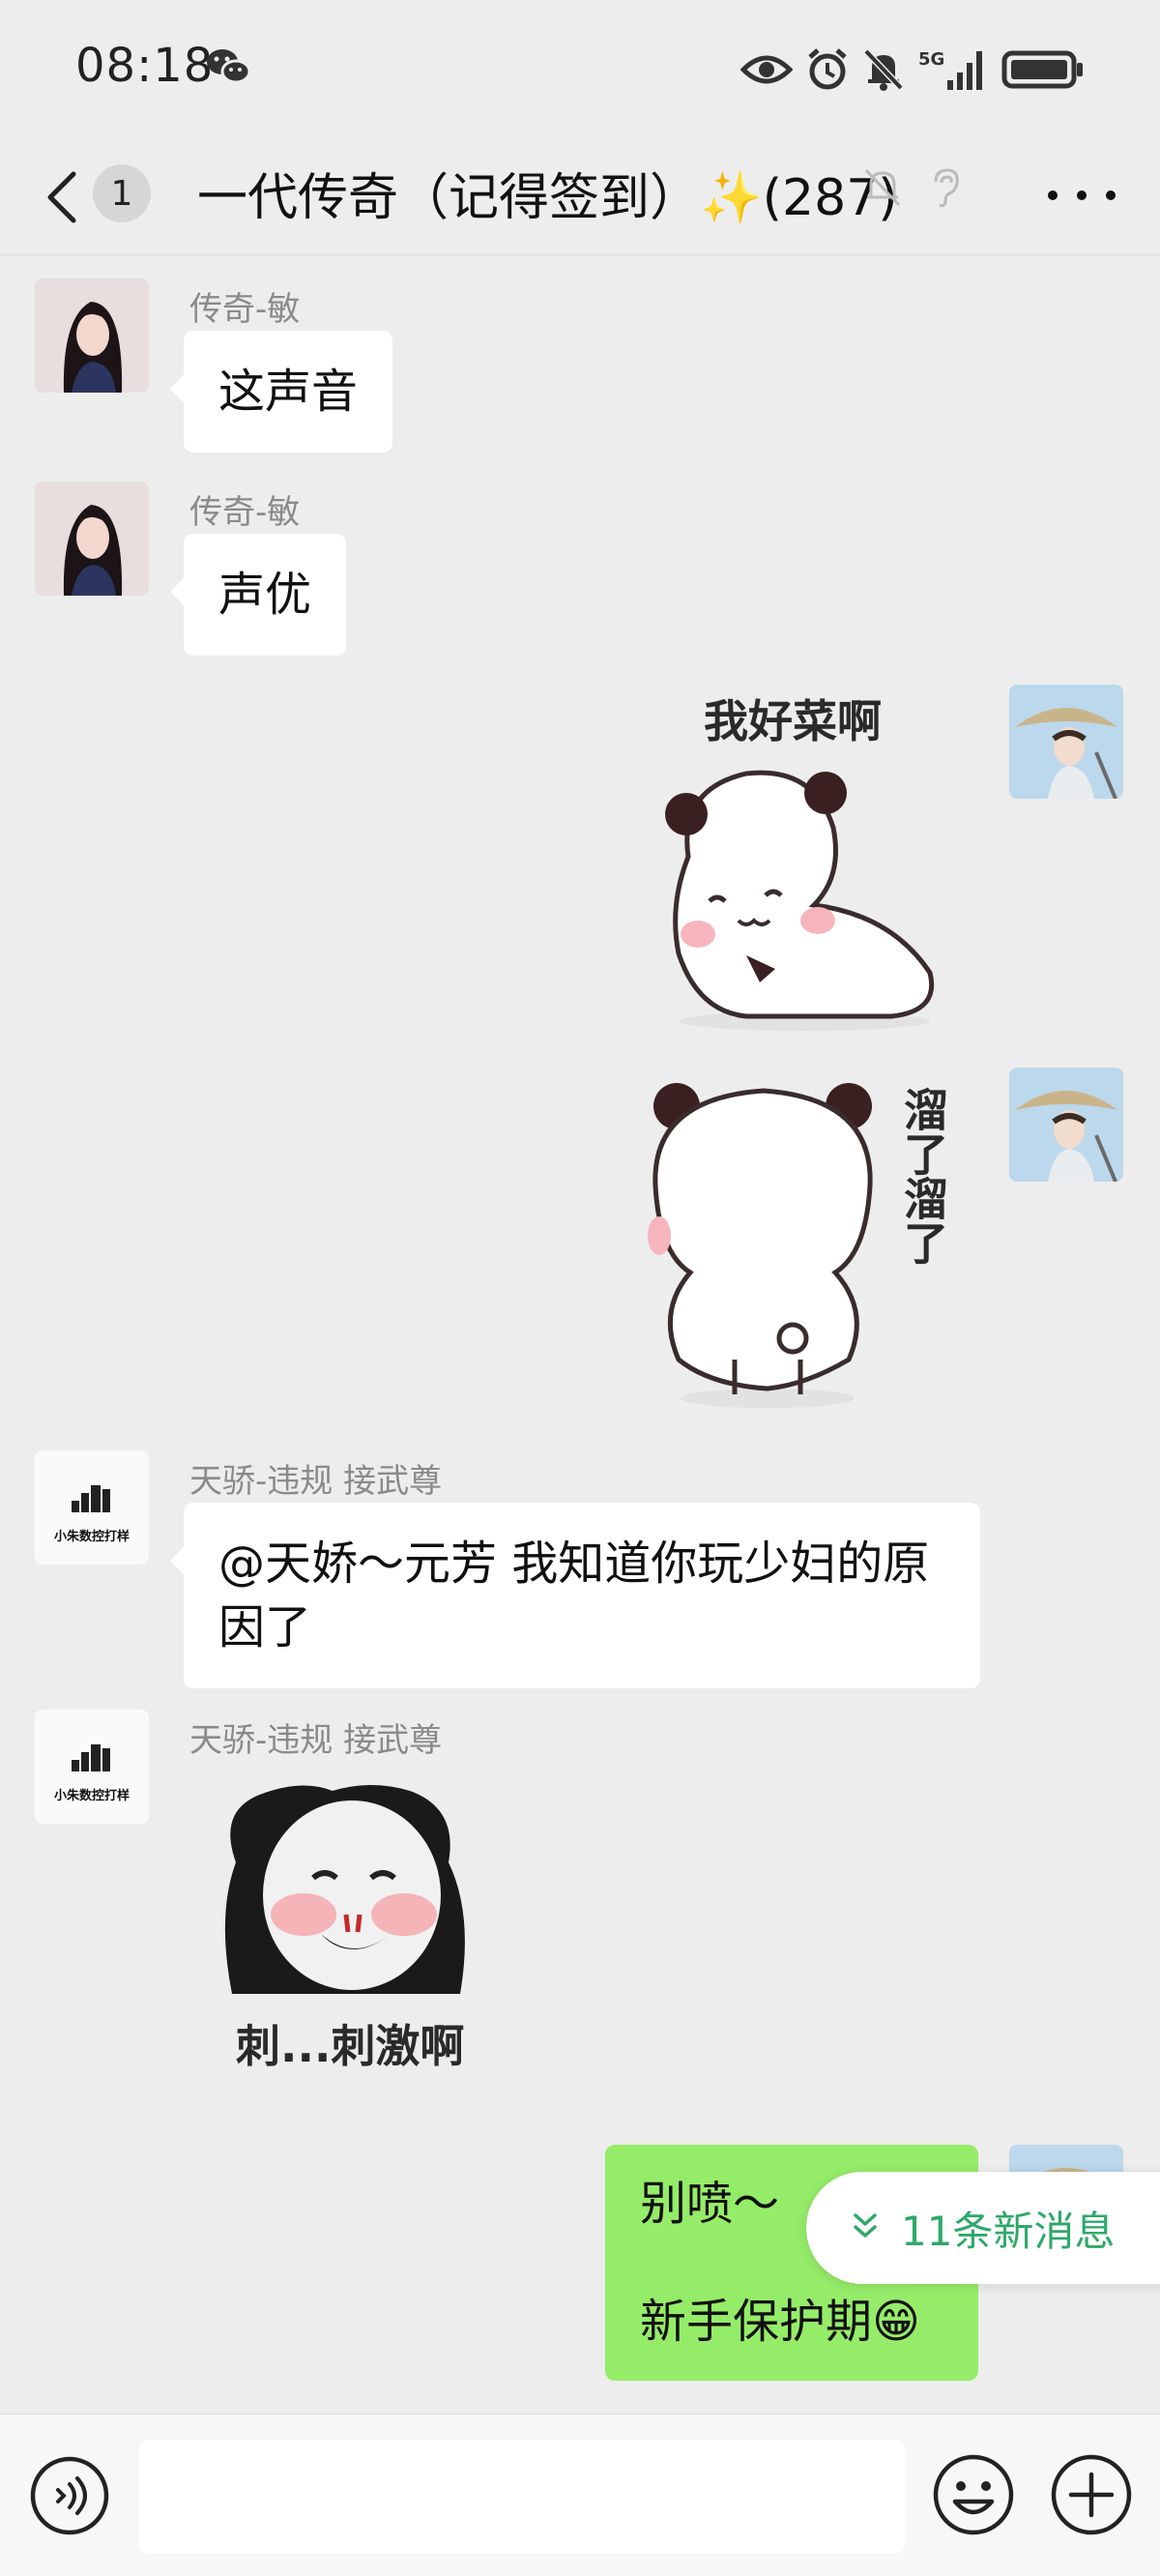 This screenshot has width=1160, height=2576. What do you see at coordinates (265, 595) in the screenshot?
I see `message-text: 声优` at bounding box center [265, 595].